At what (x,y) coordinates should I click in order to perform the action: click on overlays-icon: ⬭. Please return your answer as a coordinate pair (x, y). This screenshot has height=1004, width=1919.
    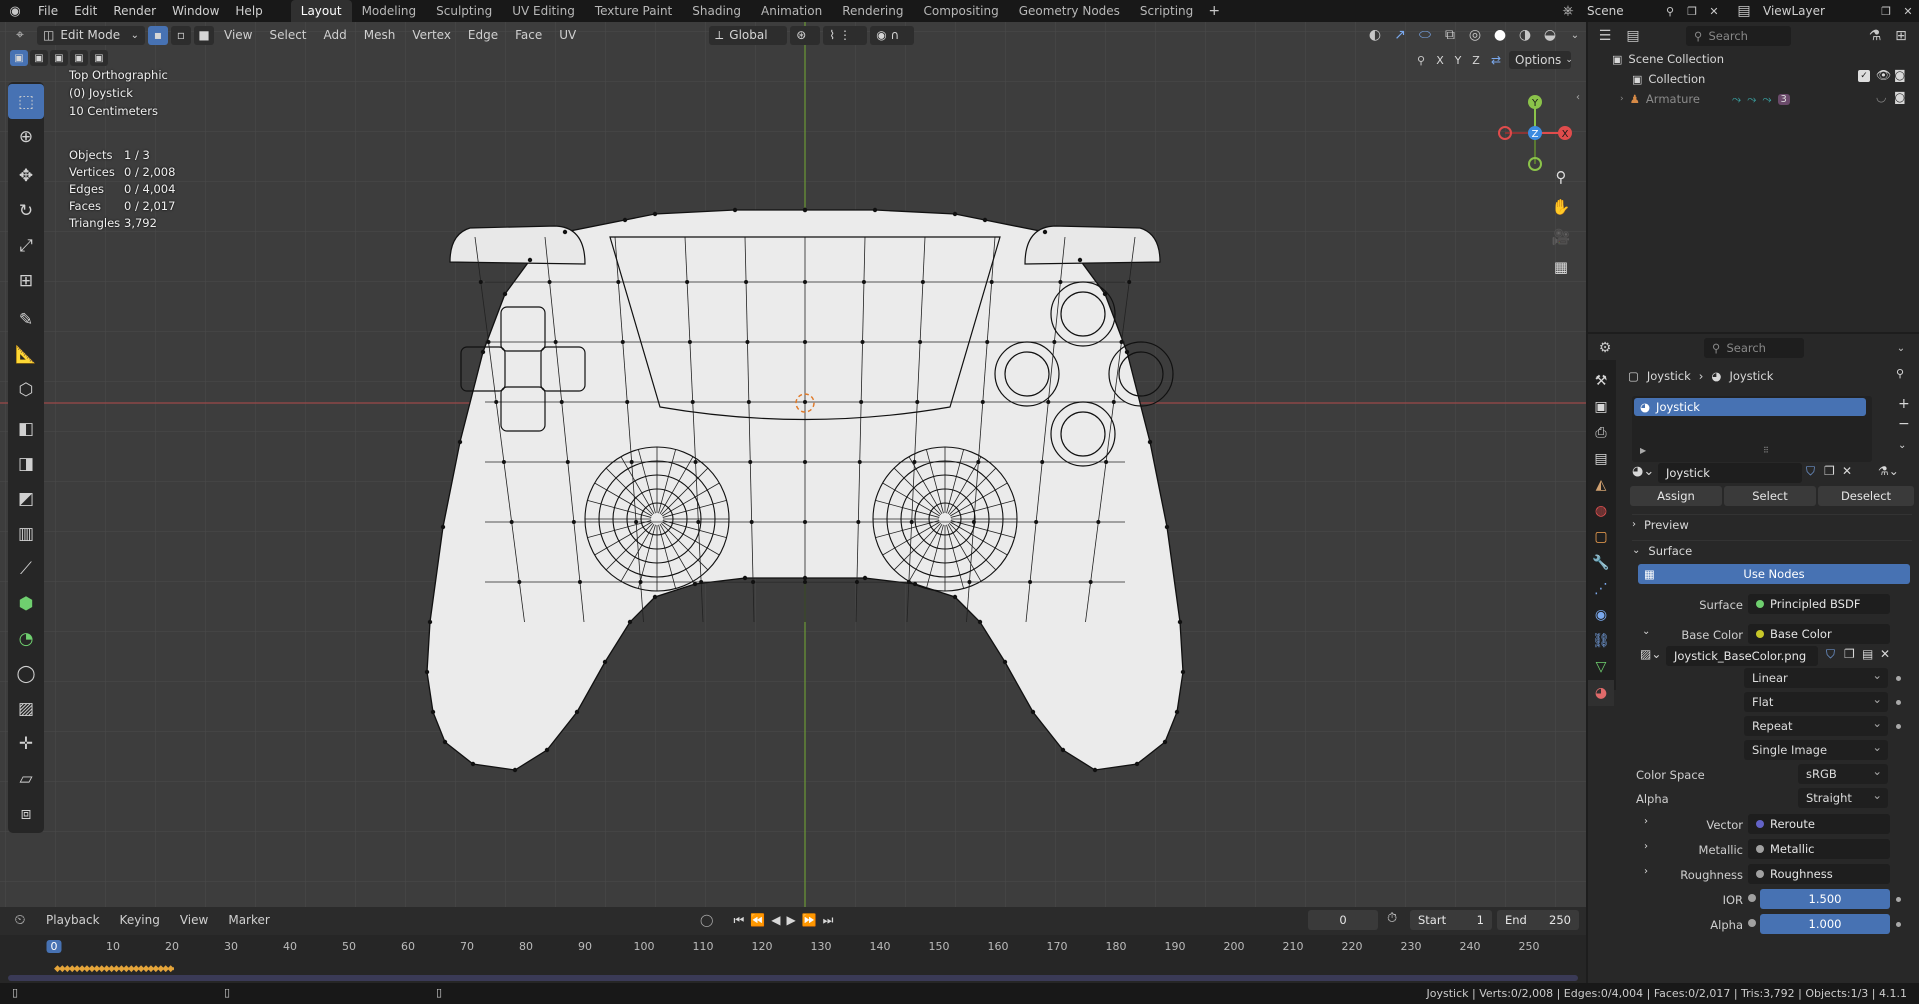
    Looking at the image, I should click on (1425, 35).